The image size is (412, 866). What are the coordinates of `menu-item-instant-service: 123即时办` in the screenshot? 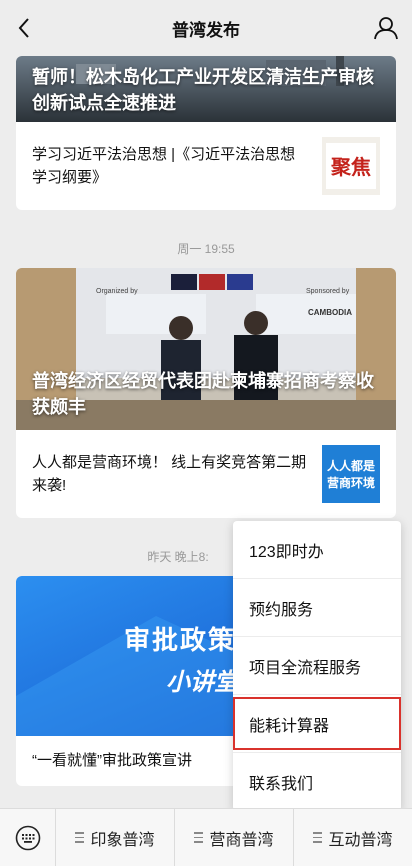 It's located at (317, 550).